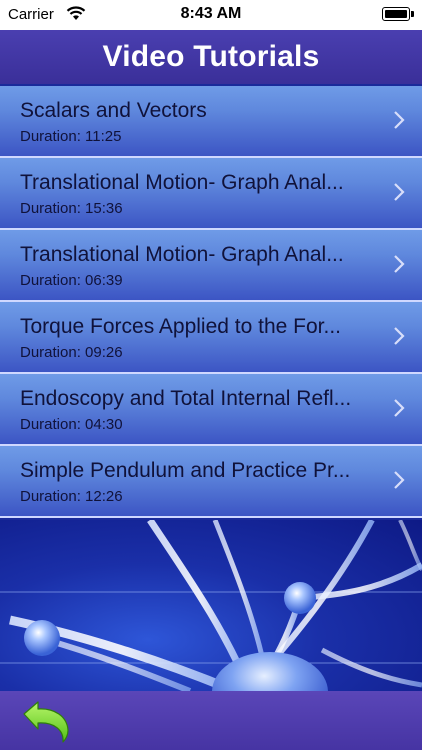 Image resolution: width=422 pixels, height=750 pixels. I want to click on back-arrow-icon, so click(47, 720).